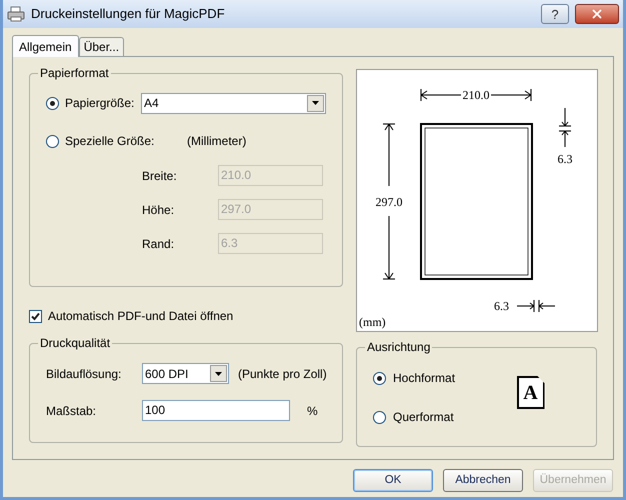  I want to click on unit-label: (mm), so click(372, 322).